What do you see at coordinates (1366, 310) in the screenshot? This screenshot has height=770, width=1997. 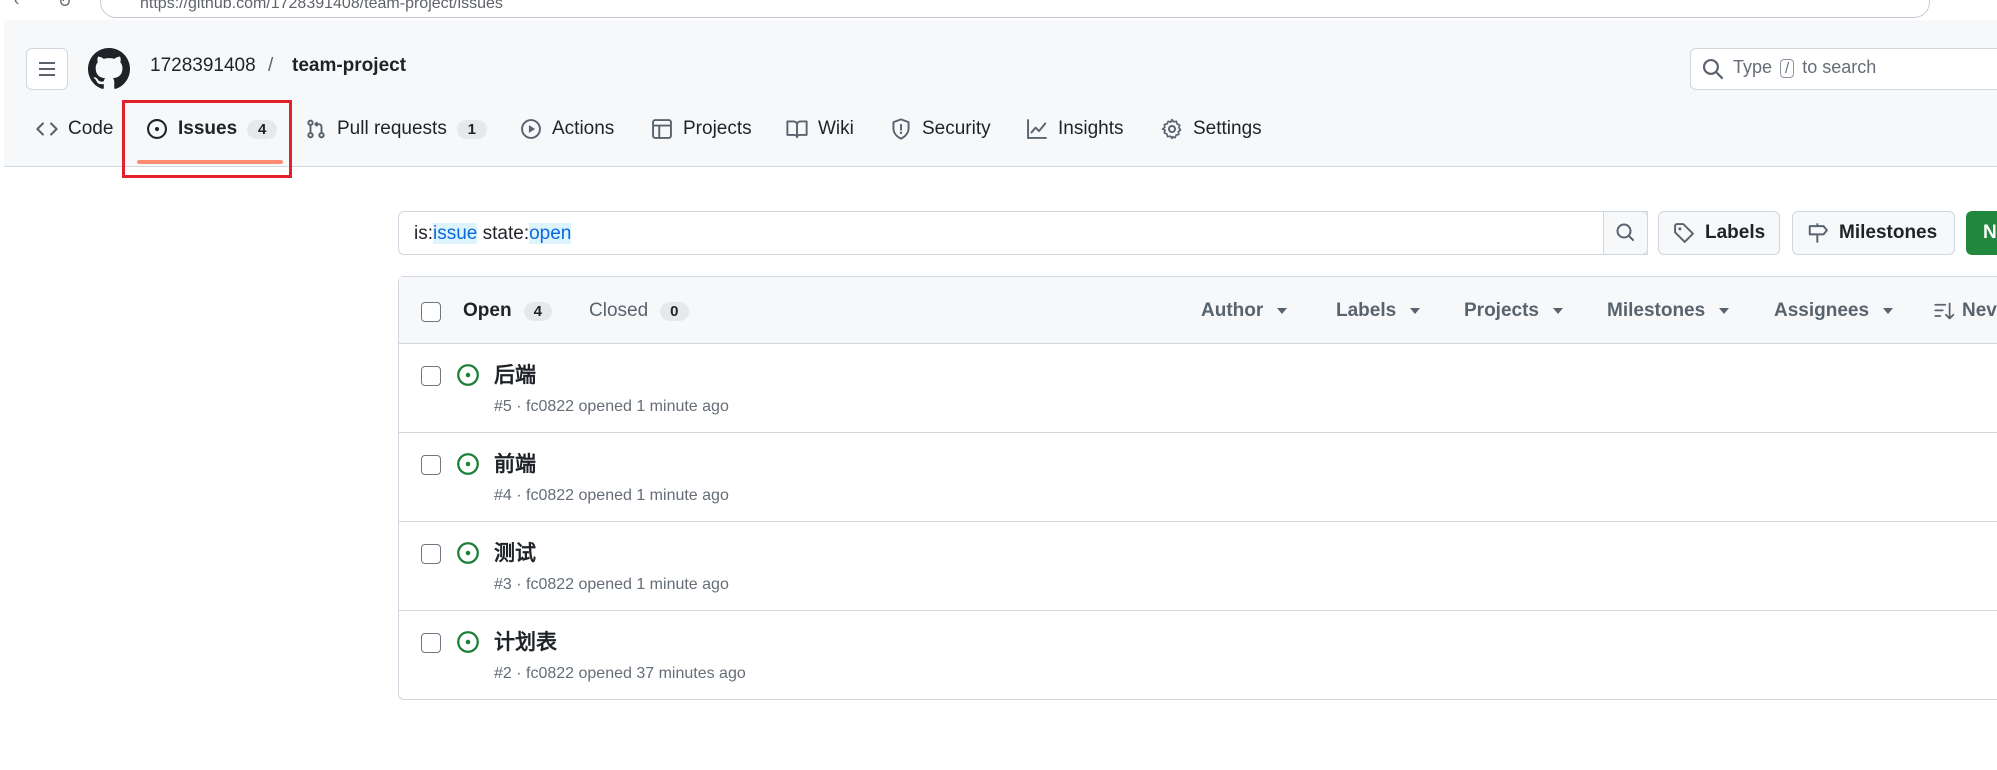 I see `labels-filter-label: Labels` at bounding box center [1366, 310].